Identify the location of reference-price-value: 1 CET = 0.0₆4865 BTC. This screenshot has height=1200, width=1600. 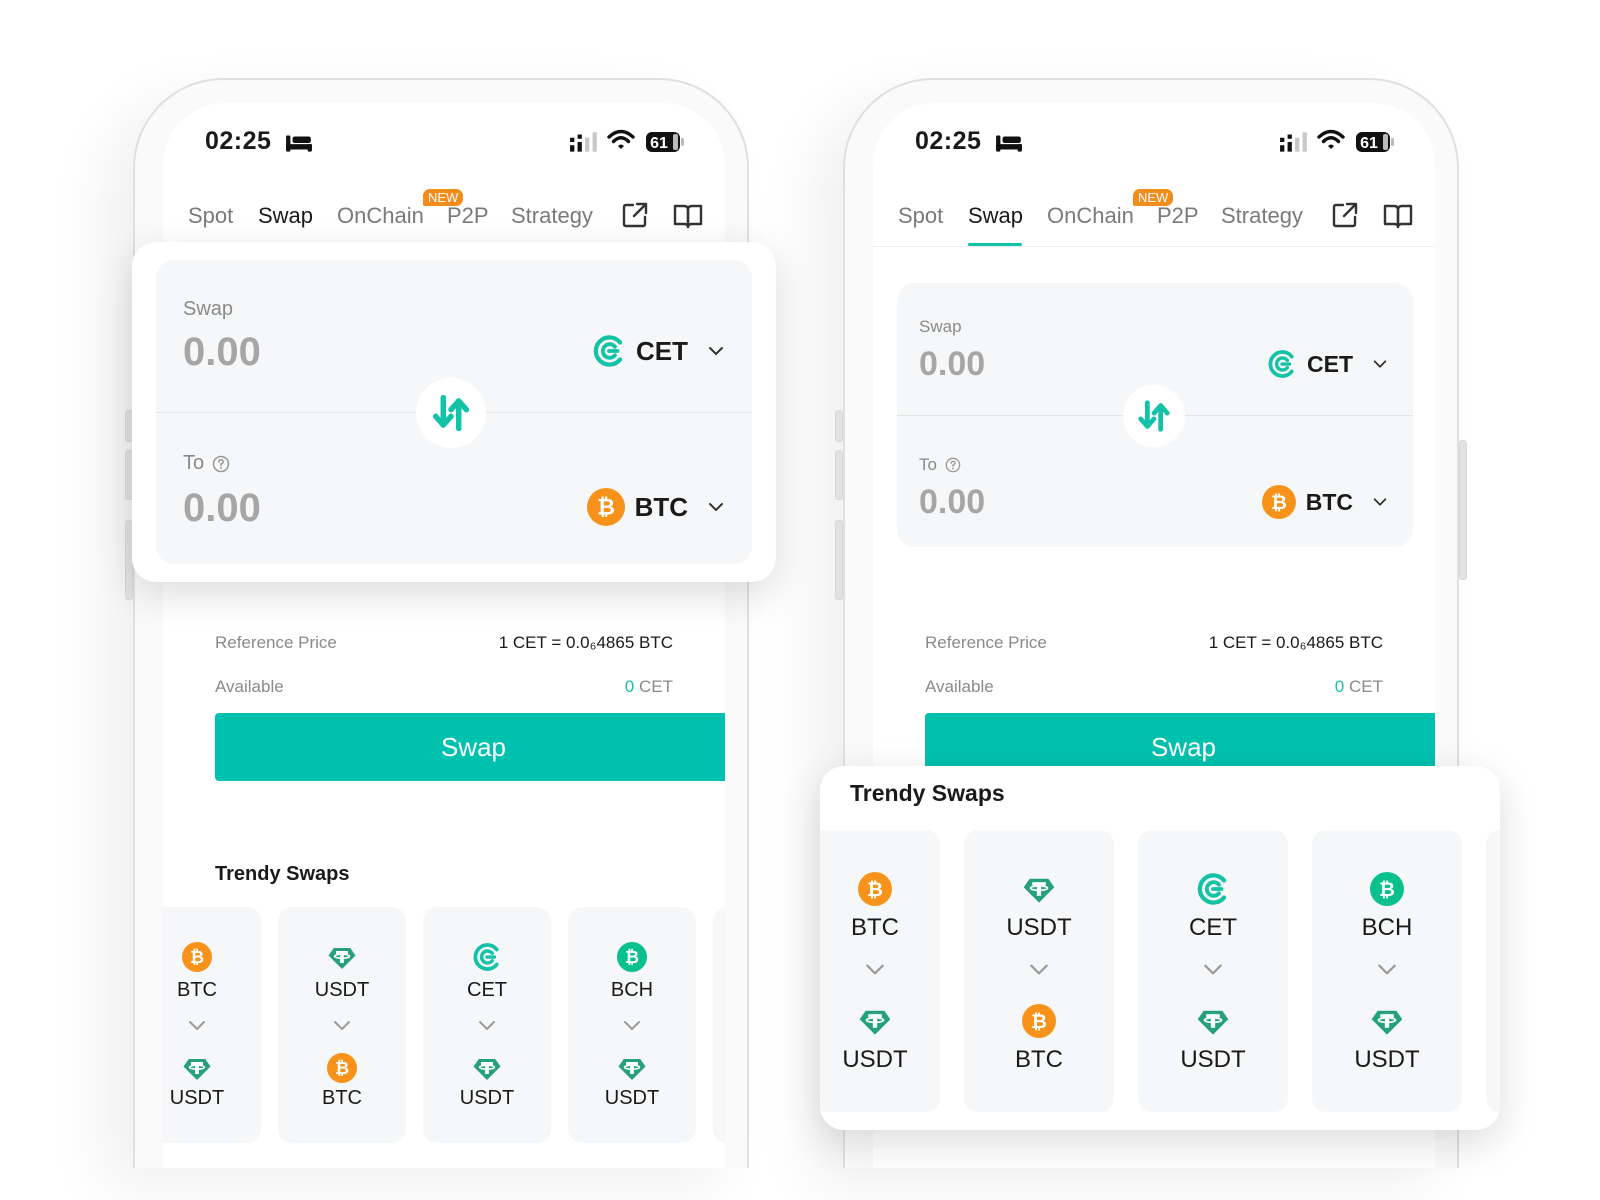
(1295, 642).